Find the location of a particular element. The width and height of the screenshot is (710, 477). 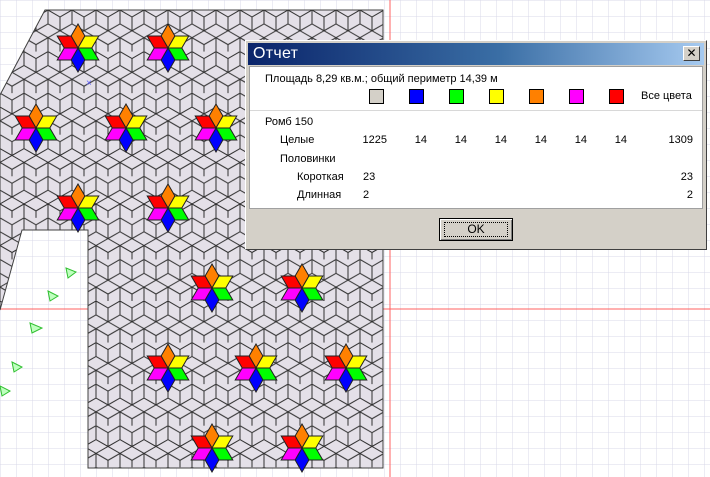

short-label: Короткая is located at coordinates (320, 177).